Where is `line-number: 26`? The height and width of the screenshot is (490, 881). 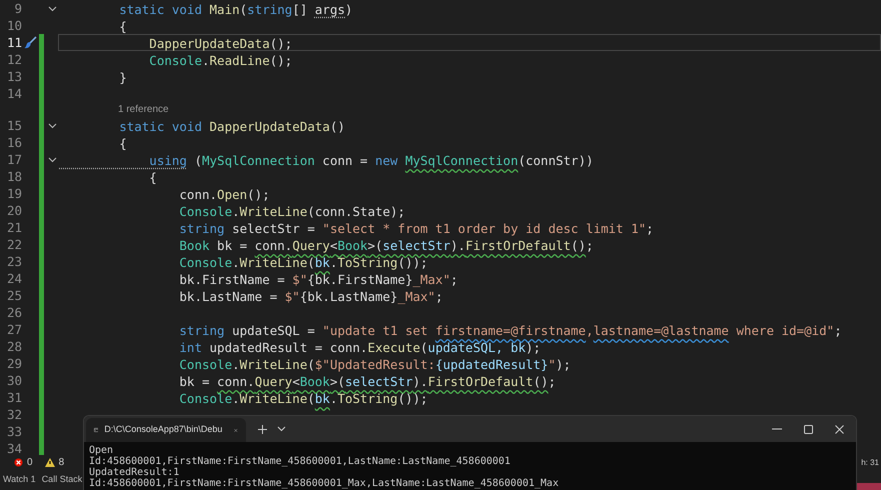
line-number: 26 is located at coordinates (14, 312).